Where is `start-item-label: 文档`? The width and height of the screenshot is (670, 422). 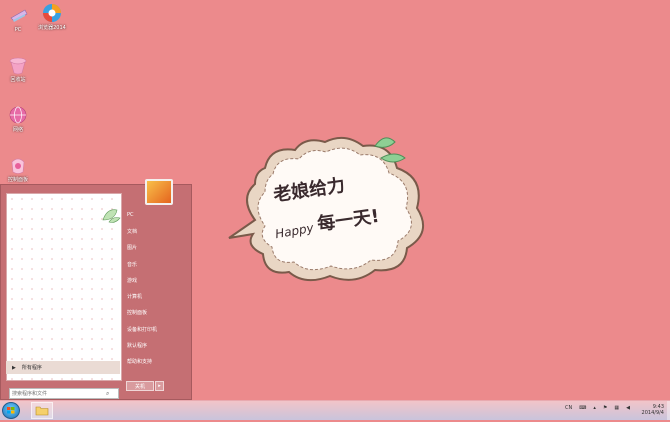 start-item-label: 文档 is located at coordinates (132, 231).